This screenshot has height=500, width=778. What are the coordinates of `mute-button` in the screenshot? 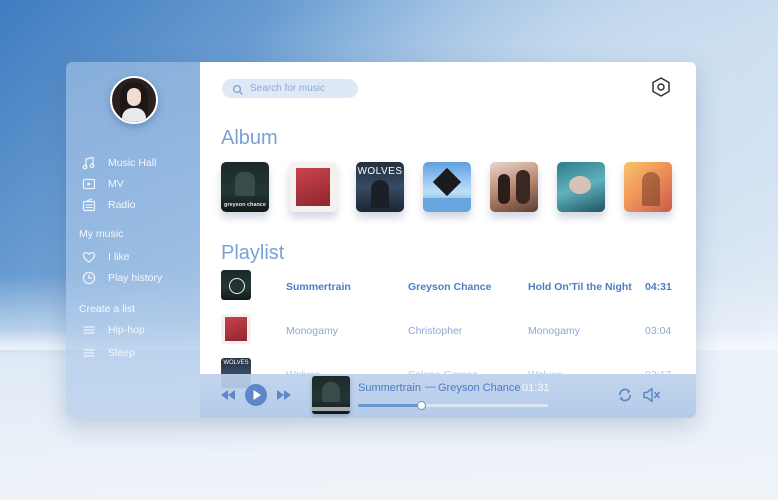 It's located at (652, 397).